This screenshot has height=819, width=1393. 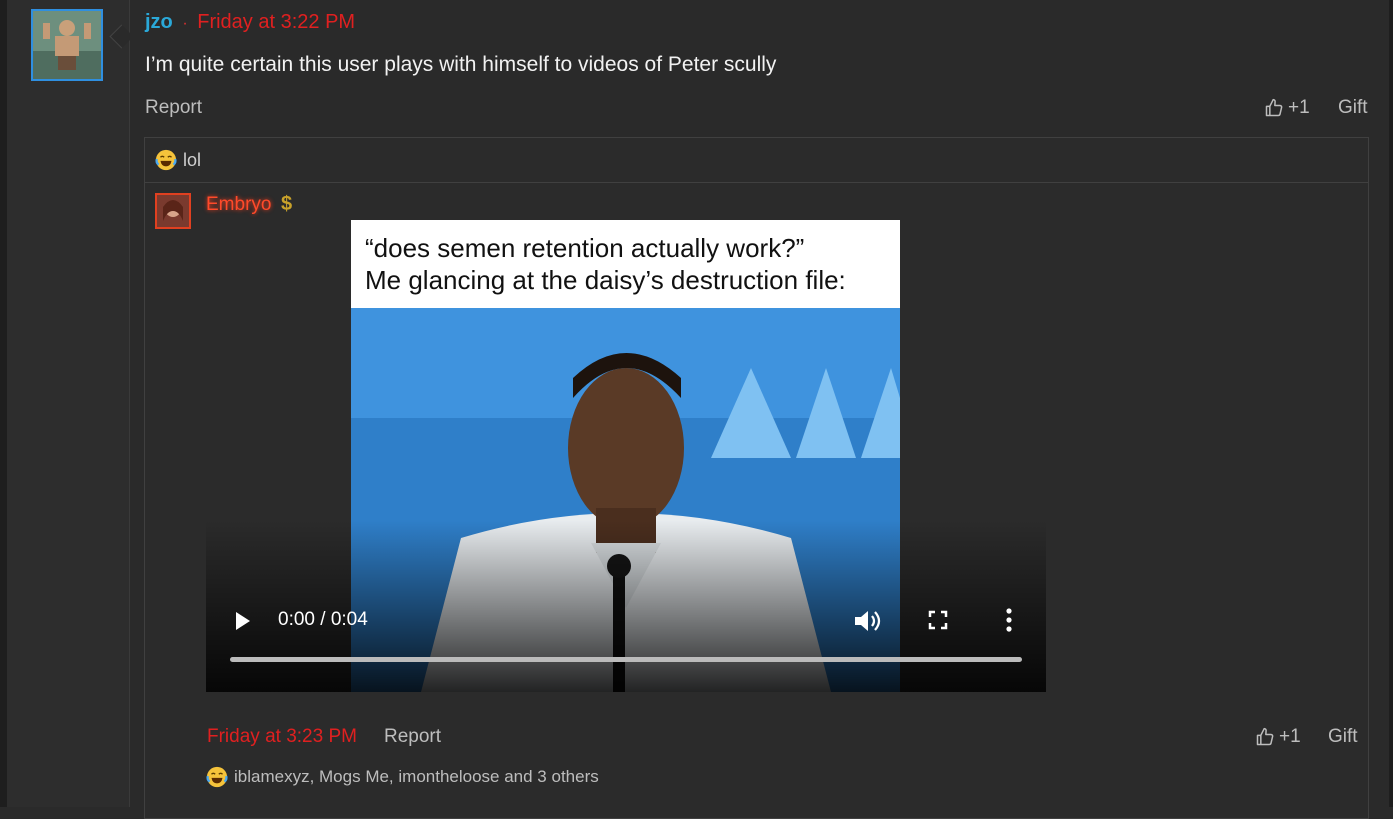 What do you see at coordinates (626, 606) in the screenshot?
I see `video-controls-overlay` at bounding box center [626, 606].